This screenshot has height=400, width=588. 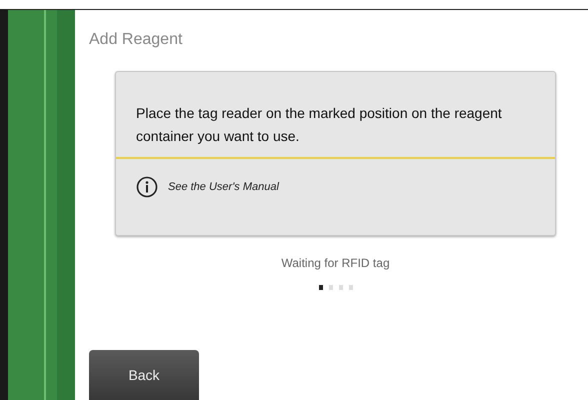 I want to click on manual-link: See the User's Manual, so click(x=223, y=187).